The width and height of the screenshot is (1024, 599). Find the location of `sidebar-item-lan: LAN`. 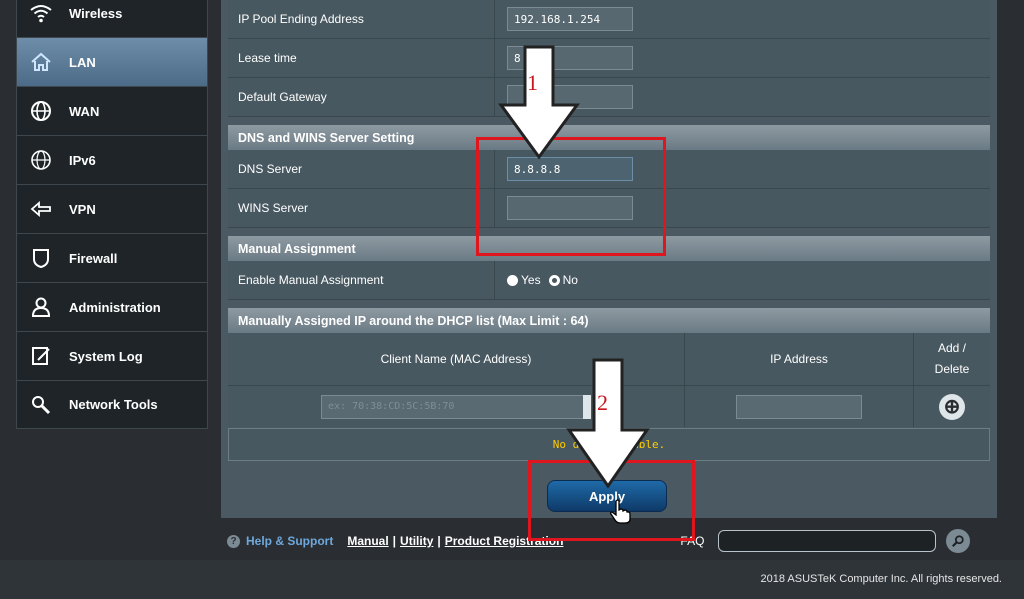

sidebar-item-lan: LAN is located at coordinates (112, 61).